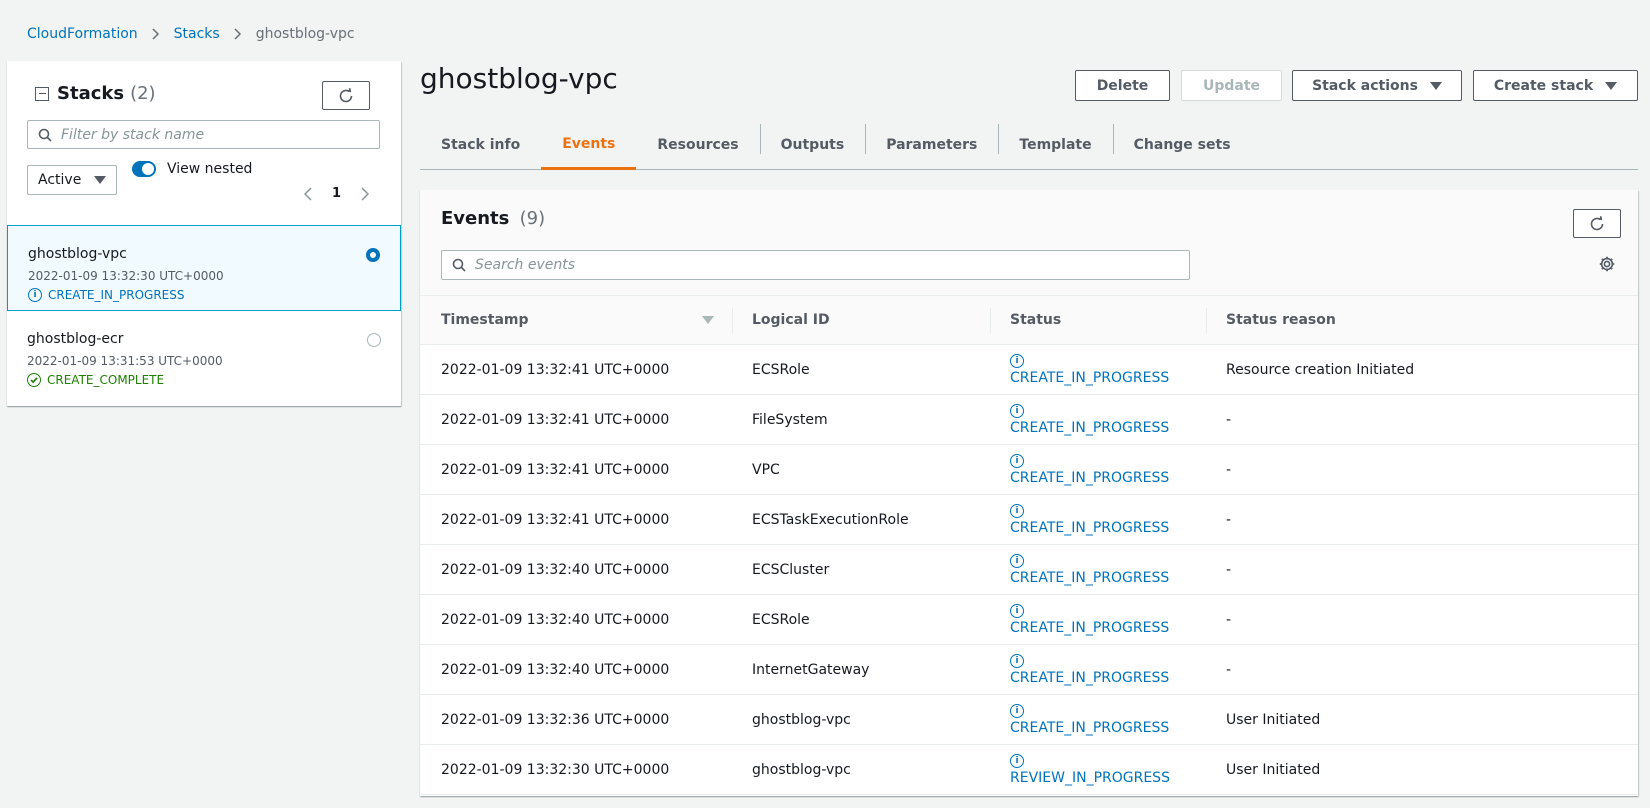 This screenshot has height=808, width=1650. I want to click on stack-status-text: CREATE_COMPLETE, so click(106, 380).